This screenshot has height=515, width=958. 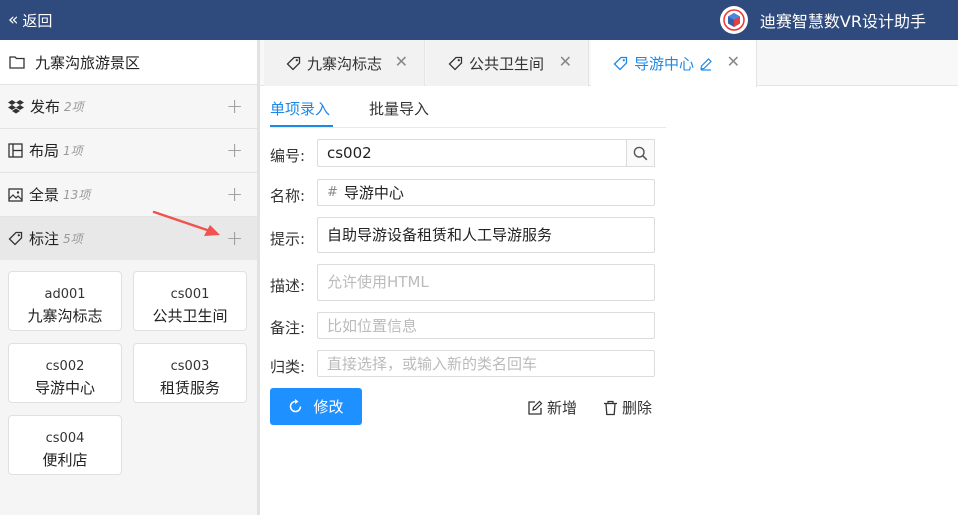 What do you see at coordinates (479, 20) in the screenshot?
I see `top-bar: « 返回 迪赛智慧数VR设计助手` at bounding box center [479, 20].